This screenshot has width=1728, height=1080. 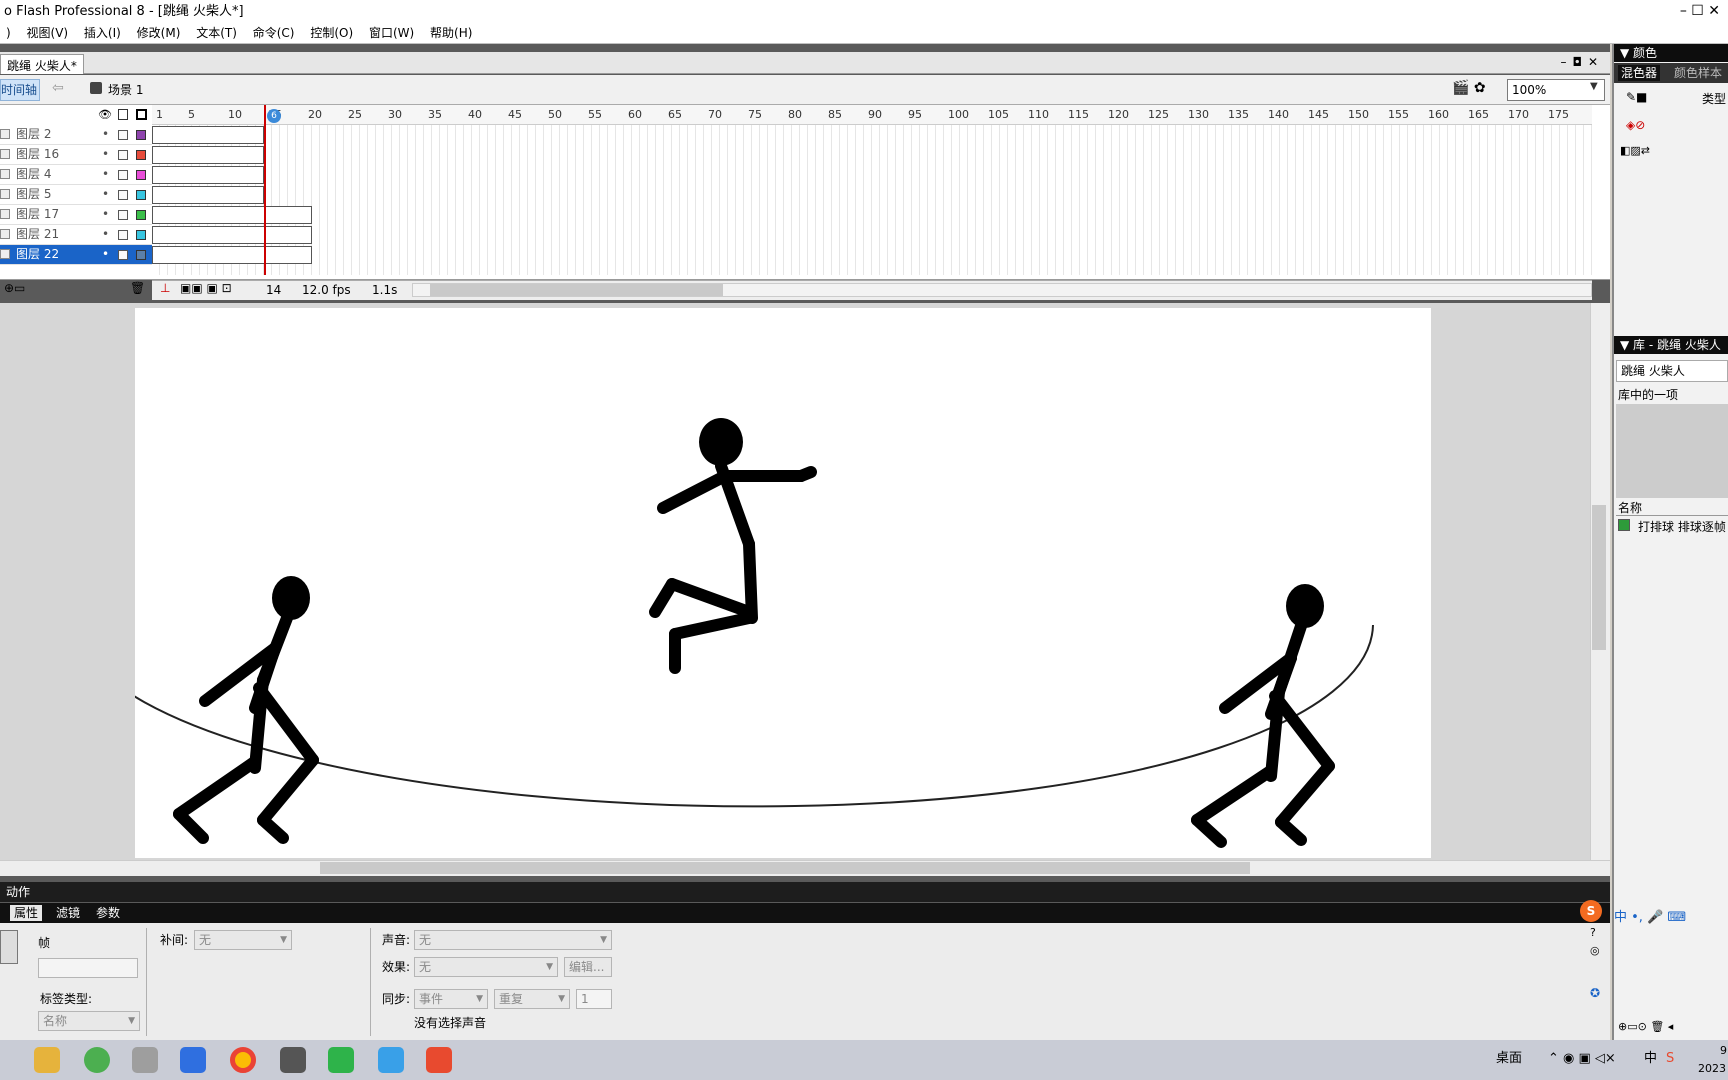 I want to click on timeline-scroll-thumb, so click(x=576, y=290).